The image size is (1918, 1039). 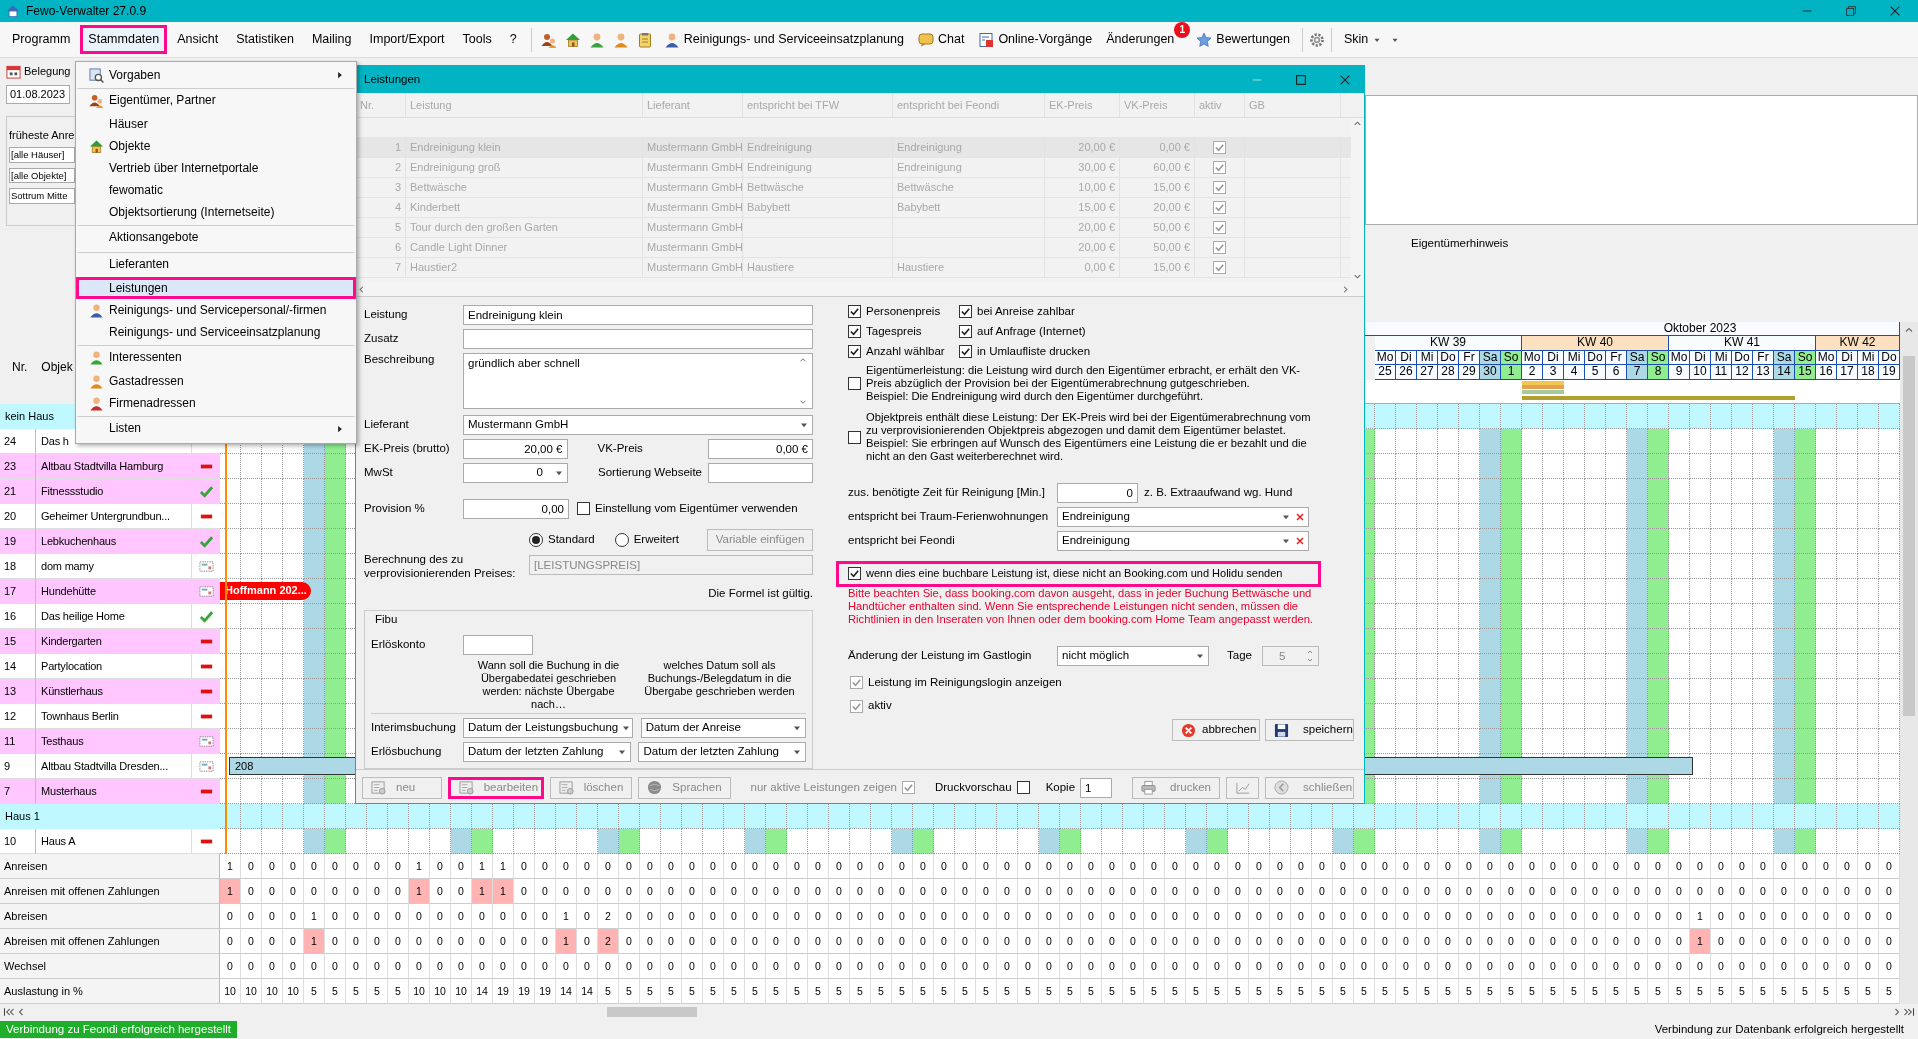 What do you see at coordinates (18, 791) in the screenshot?
I see `table-cell: 7` at bounding box center [18, 791].